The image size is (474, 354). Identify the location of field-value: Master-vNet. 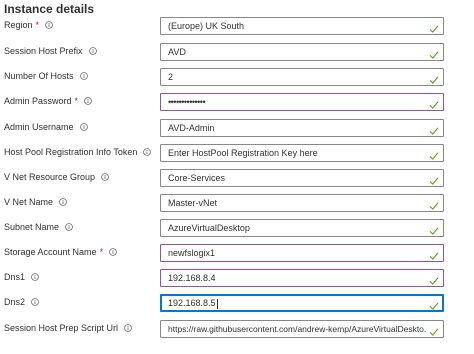
(193, 203).